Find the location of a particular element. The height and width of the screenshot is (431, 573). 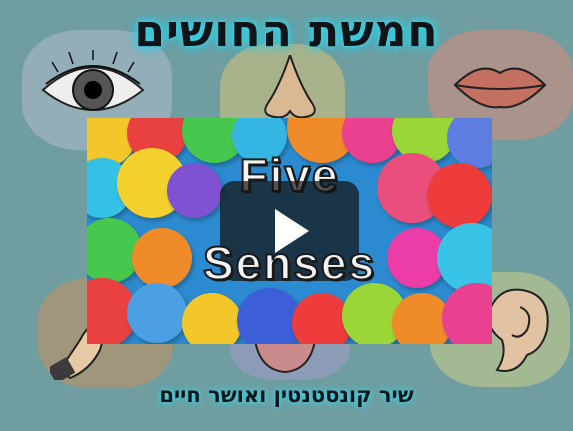

mouth-icon is located at coordinates (500, 88).